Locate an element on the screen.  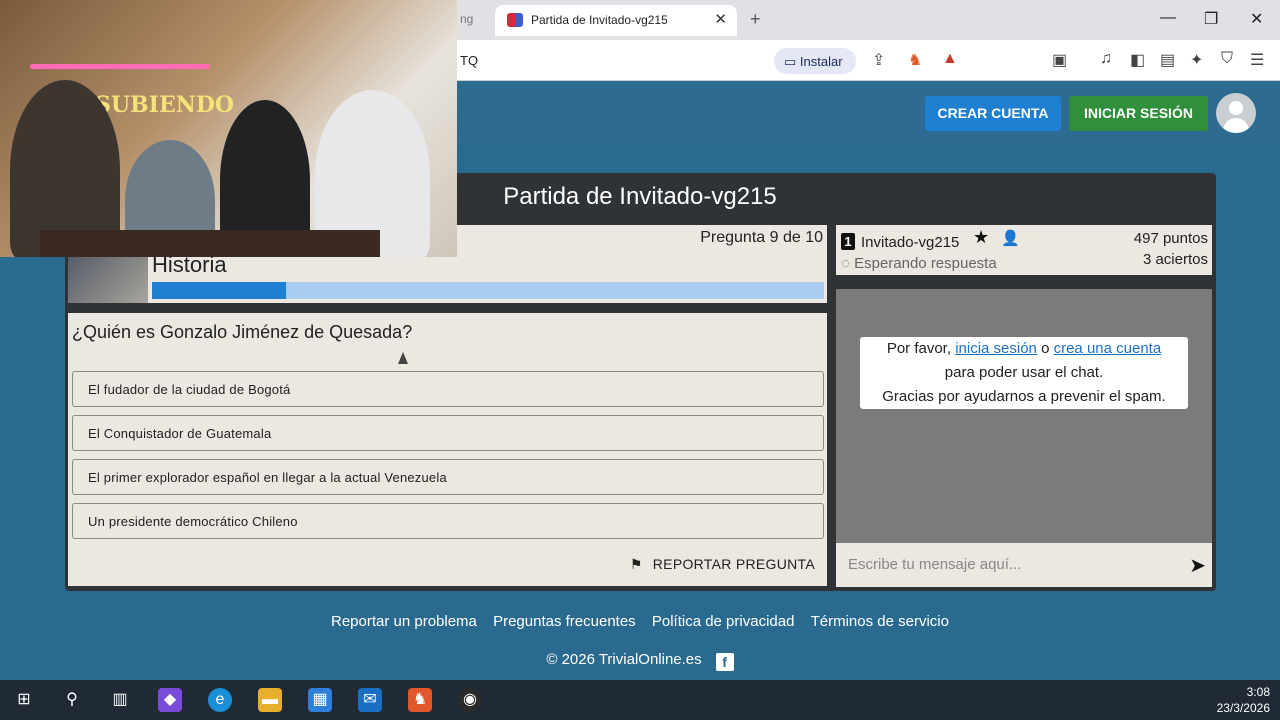
minimize-button: — is located at coordinates (1168, 18).